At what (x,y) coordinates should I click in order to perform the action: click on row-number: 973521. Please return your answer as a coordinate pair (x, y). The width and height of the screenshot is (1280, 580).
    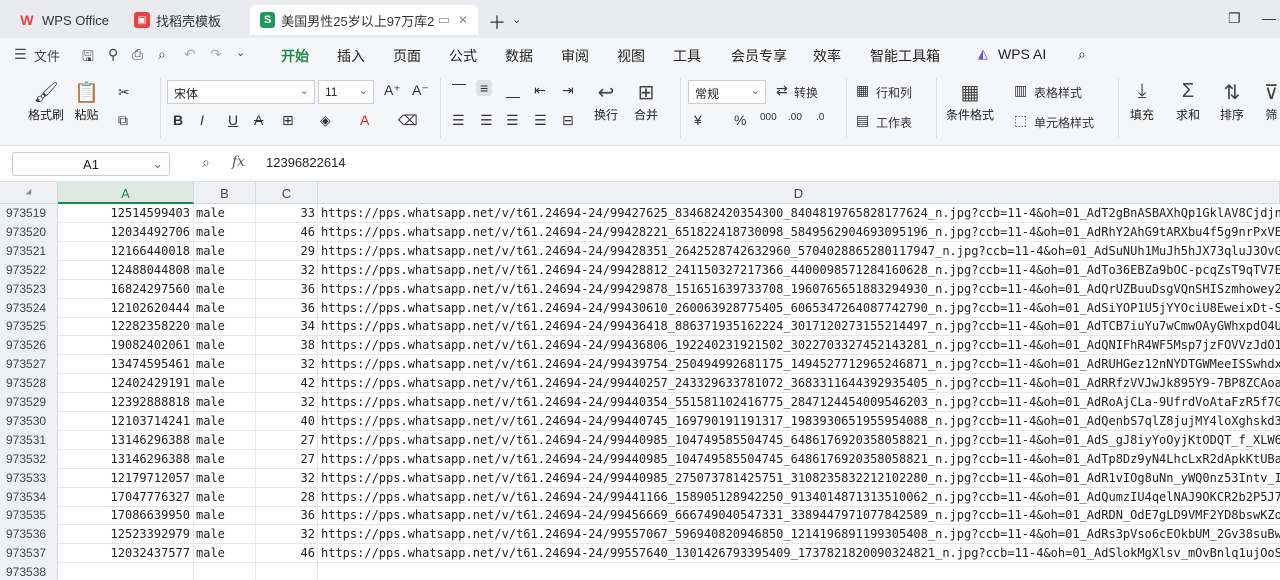
    Looking at the image, I should click on (29, 251).